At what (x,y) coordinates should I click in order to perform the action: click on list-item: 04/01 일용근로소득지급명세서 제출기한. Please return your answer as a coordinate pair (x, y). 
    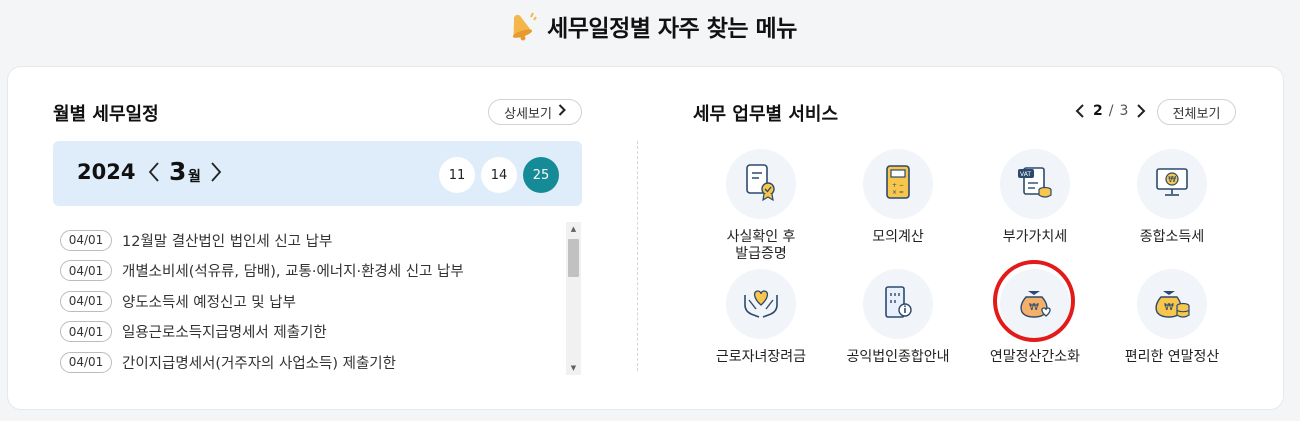
    Looking at the image, I should click on (310, 332).